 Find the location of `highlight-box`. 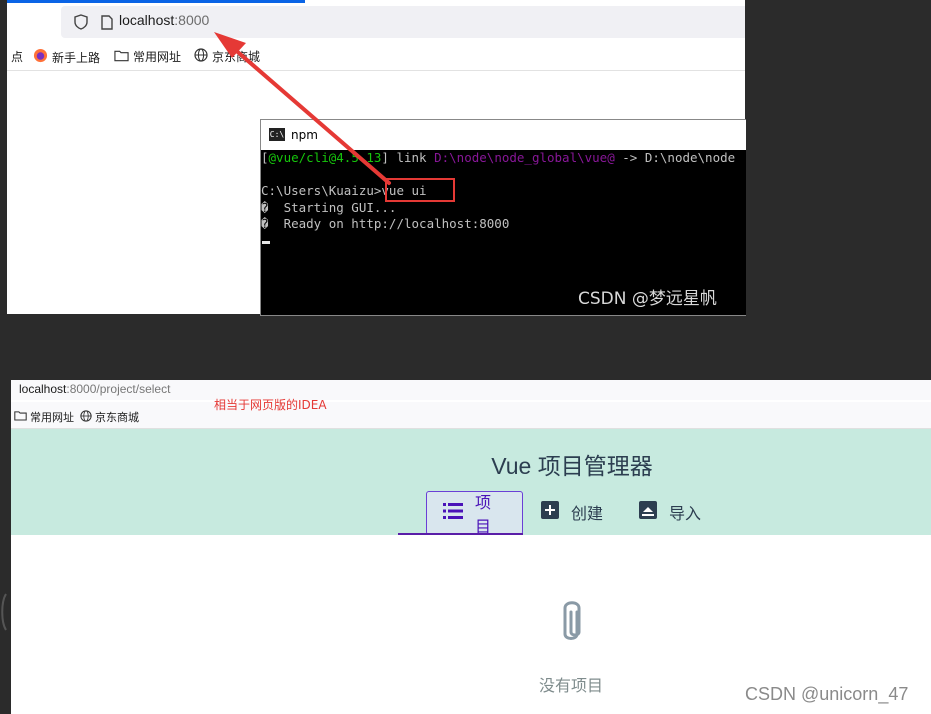

highlight-box is located at coordinates (420, 190).